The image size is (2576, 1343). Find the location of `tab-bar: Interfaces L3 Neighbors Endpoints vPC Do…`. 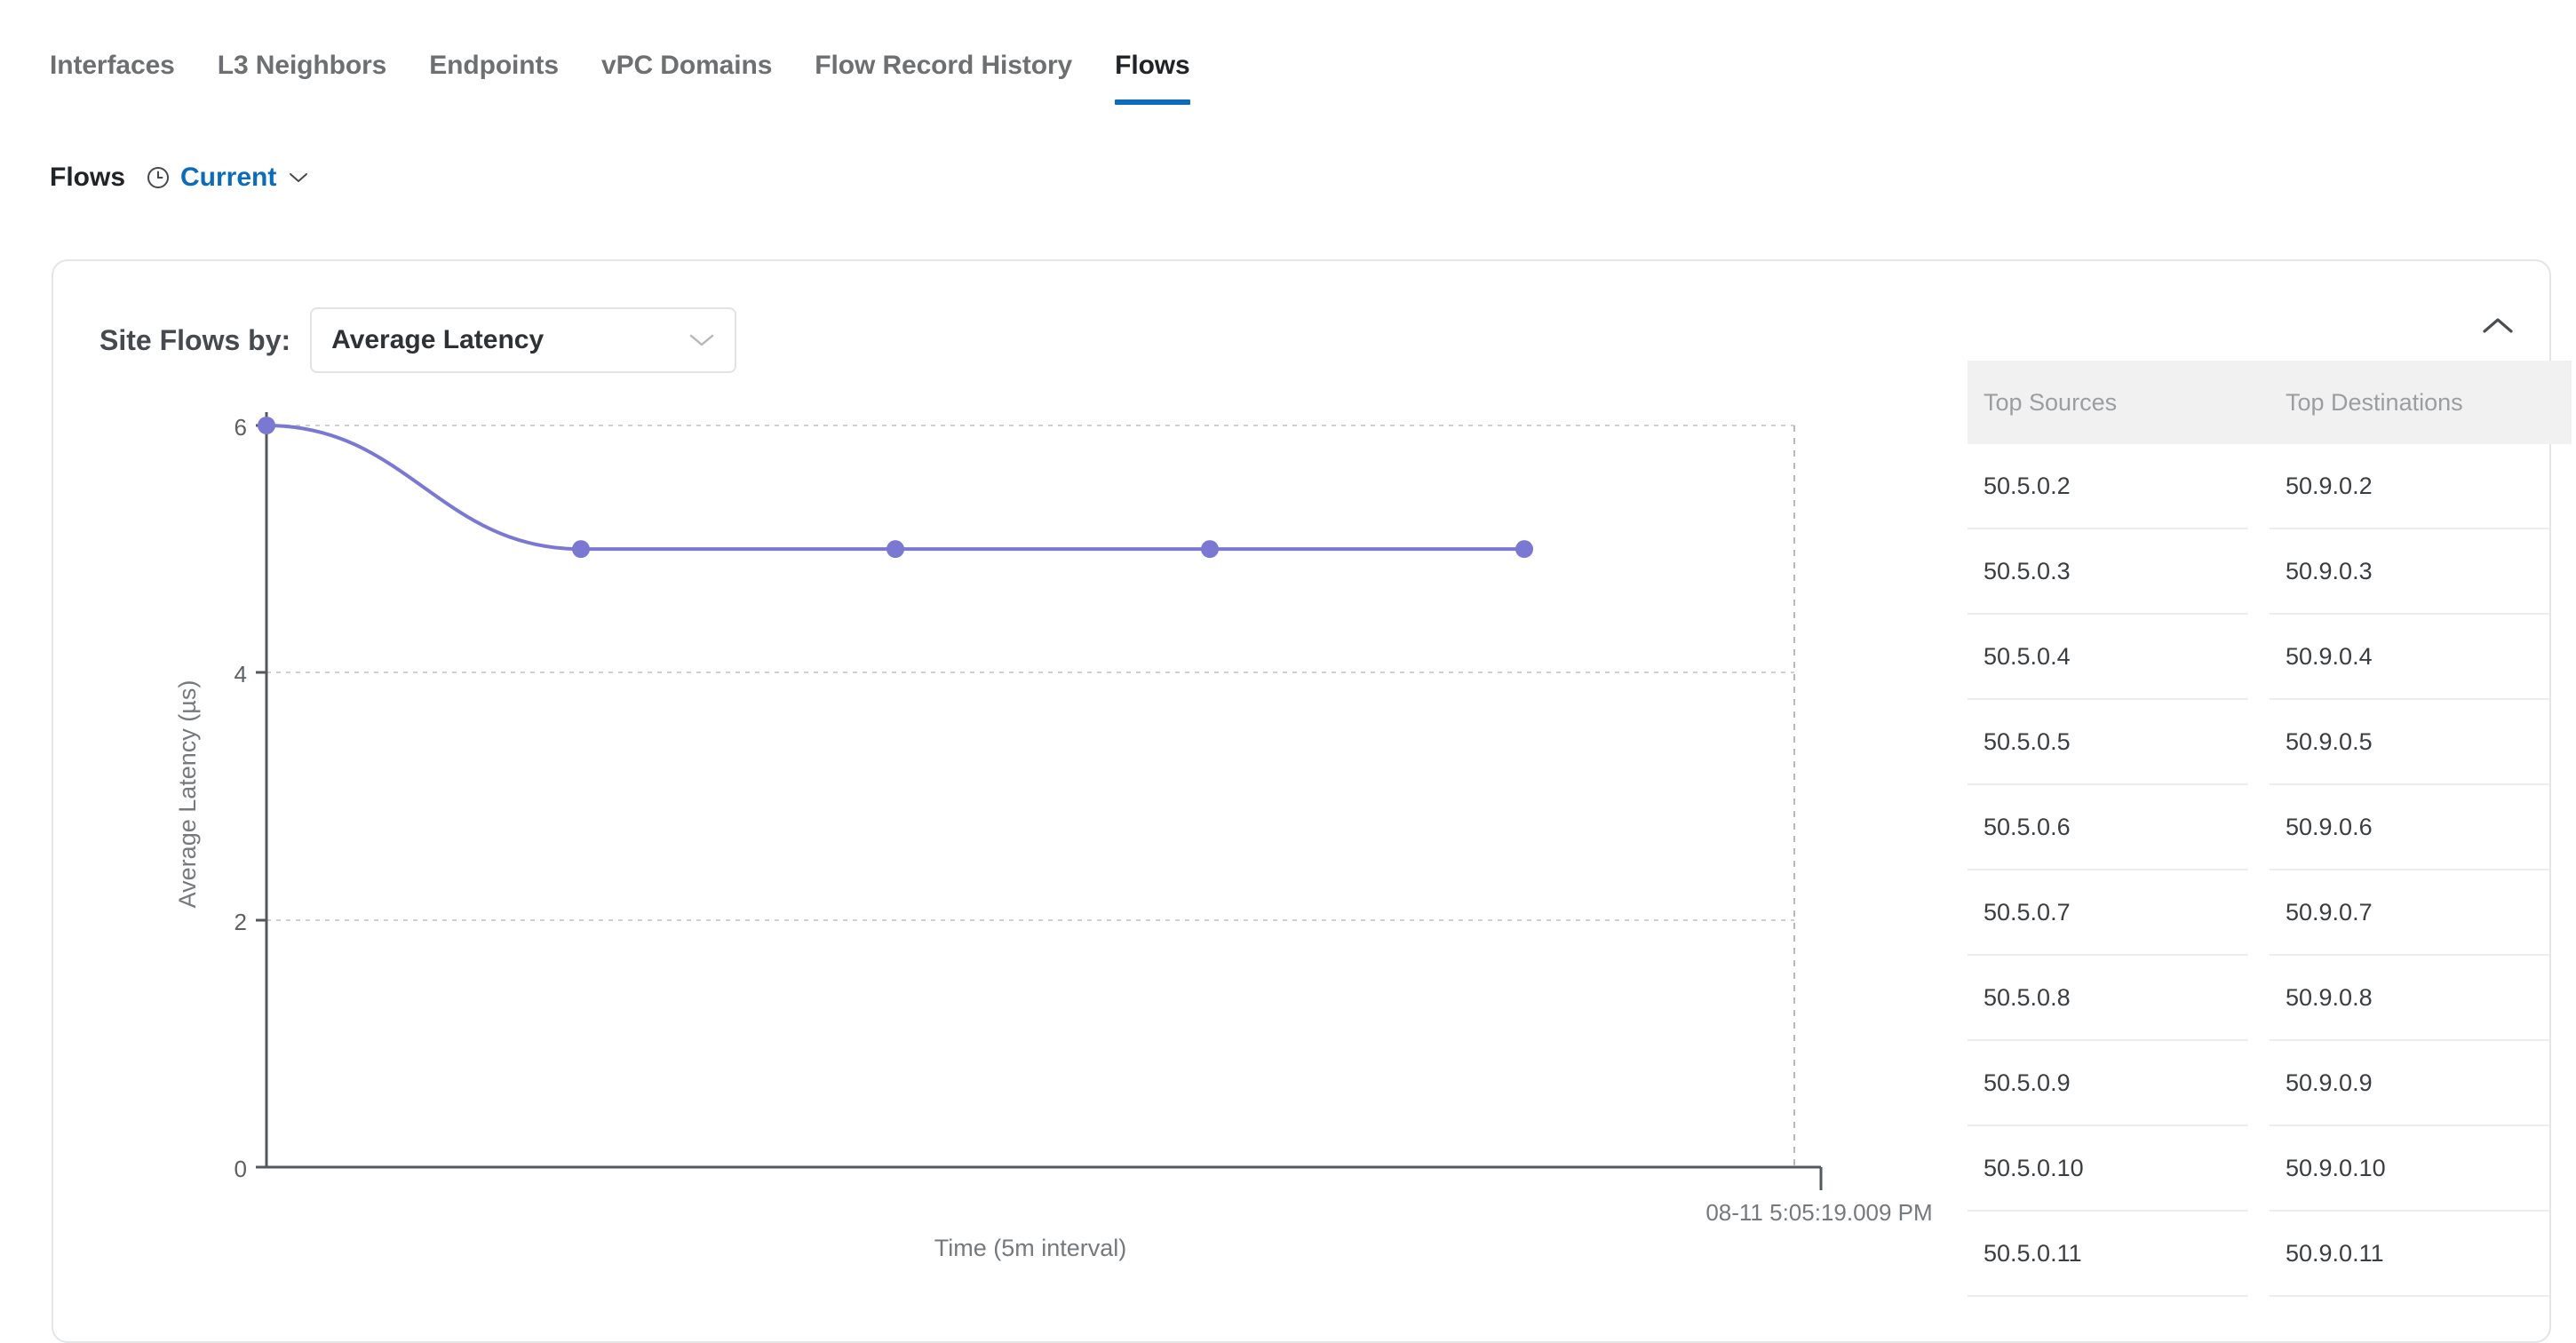

tab-bar: Interfaces L3 Neighbors Endpoints vPC Do… is located at coordinates (1288, 57).